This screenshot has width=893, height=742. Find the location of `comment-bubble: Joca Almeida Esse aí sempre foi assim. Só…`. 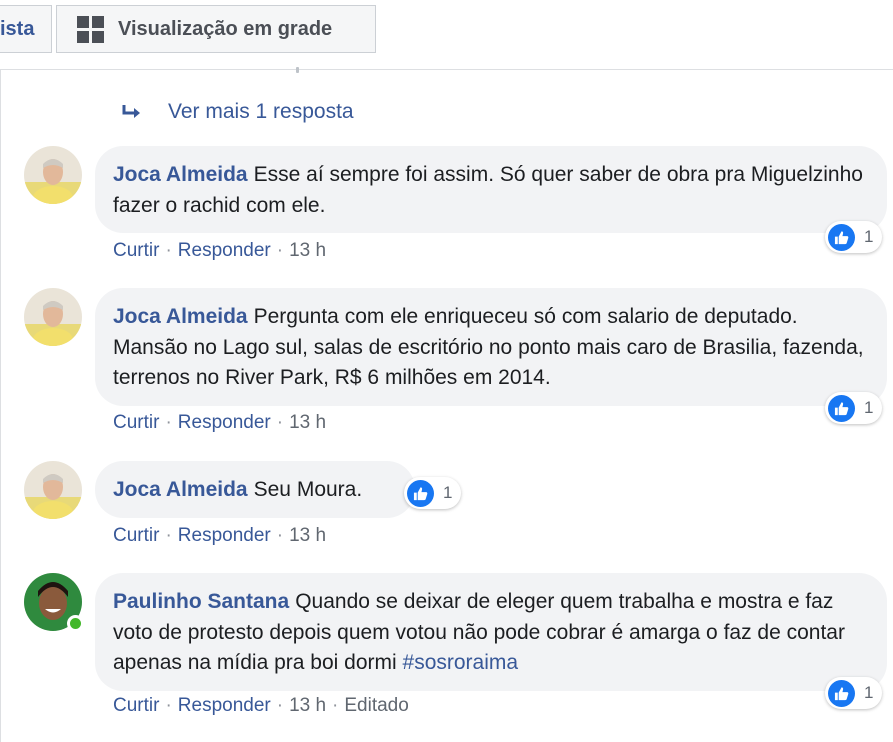

comment-bubble: Joca Almeida Esse aí sempre foi assim. Só… is located at coordinates (491, 189).